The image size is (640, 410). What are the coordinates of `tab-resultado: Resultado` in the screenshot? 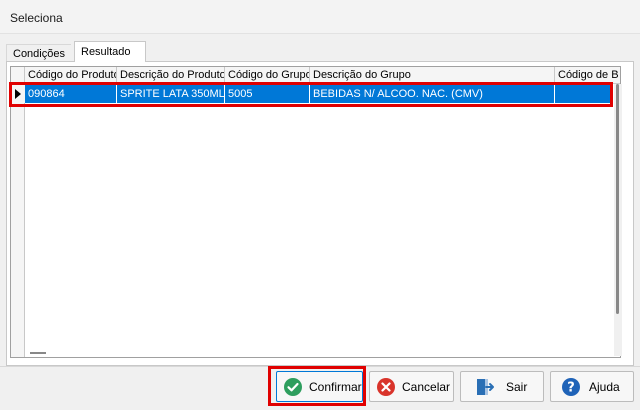 It's located at (110, 51).